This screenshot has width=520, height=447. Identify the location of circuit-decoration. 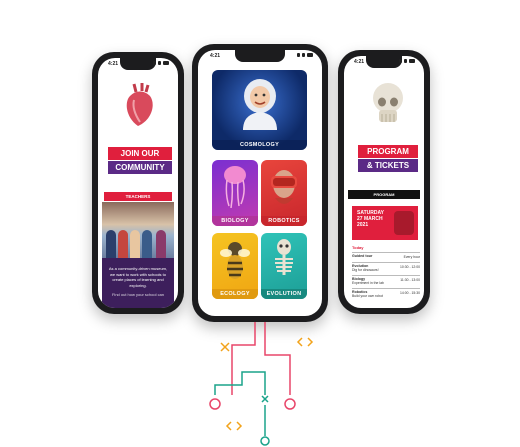
(261, 384).